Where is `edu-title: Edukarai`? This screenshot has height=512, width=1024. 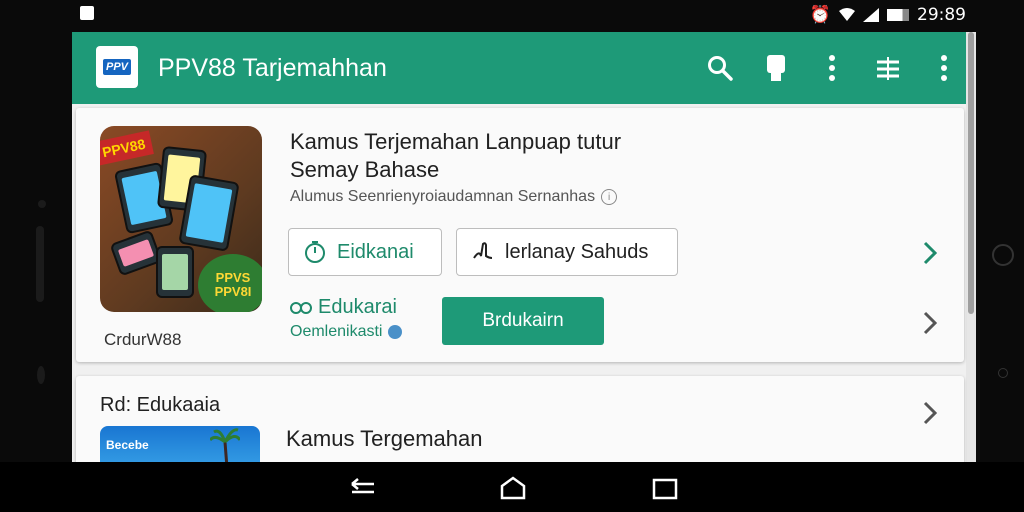 edu-title: Edukarai is located at coordinates (357, 307).